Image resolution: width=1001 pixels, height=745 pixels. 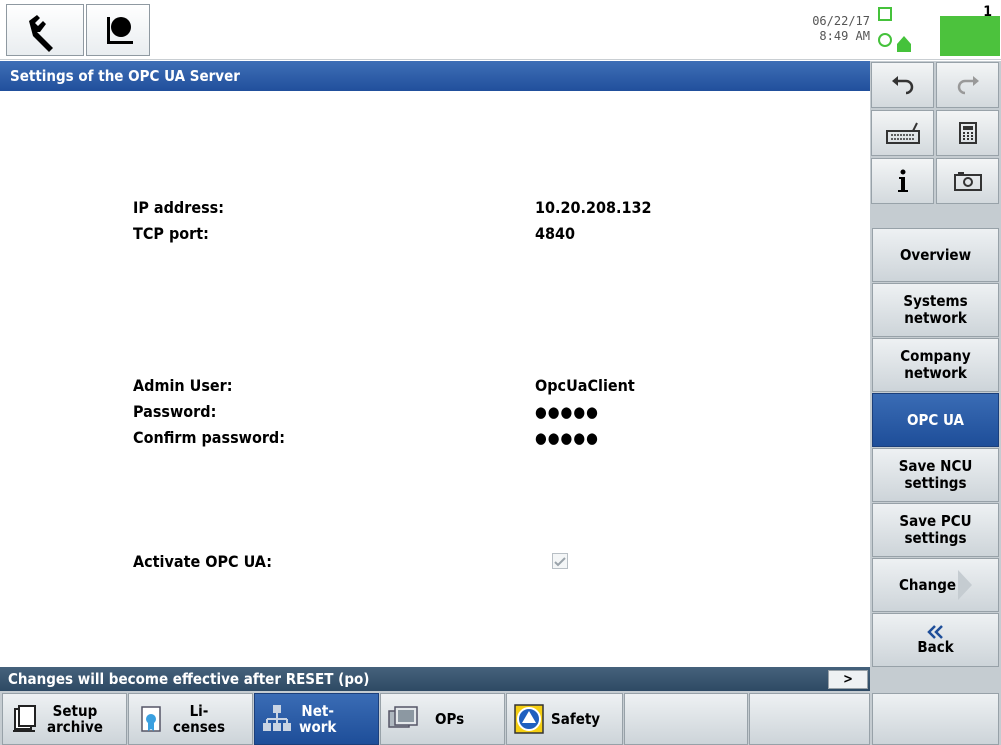 What do you see at coordinates (202, 561) in the screenshot?
I see `activate-opc-ua-label: Activate OPC UA:` at bounding box center [202, 561].